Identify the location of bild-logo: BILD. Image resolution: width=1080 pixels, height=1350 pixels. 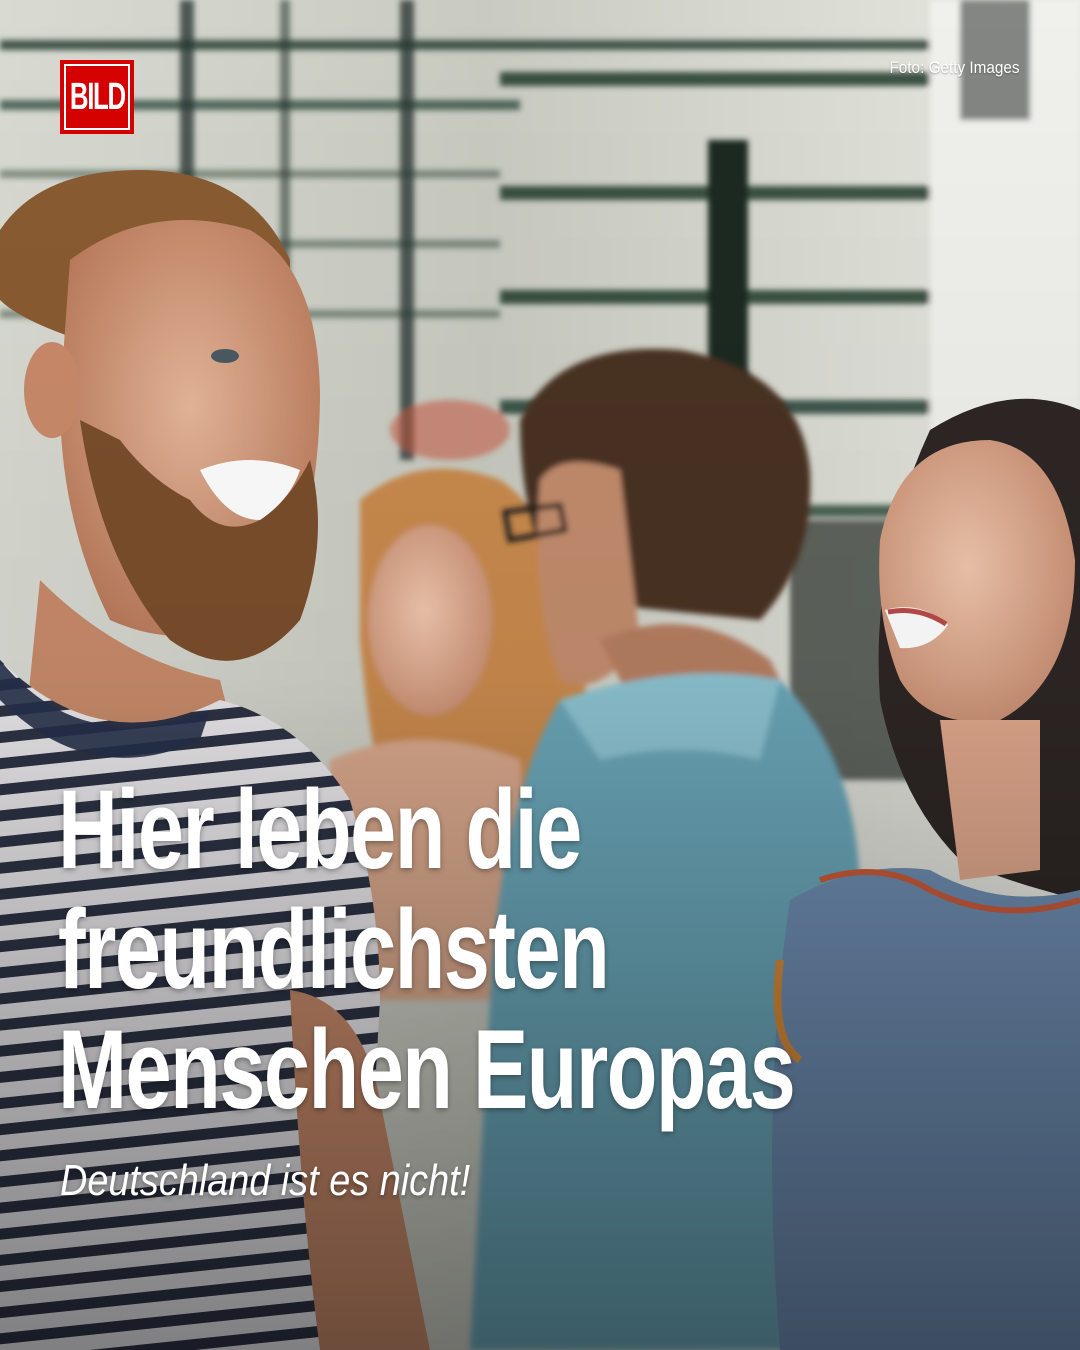
(97, 97).